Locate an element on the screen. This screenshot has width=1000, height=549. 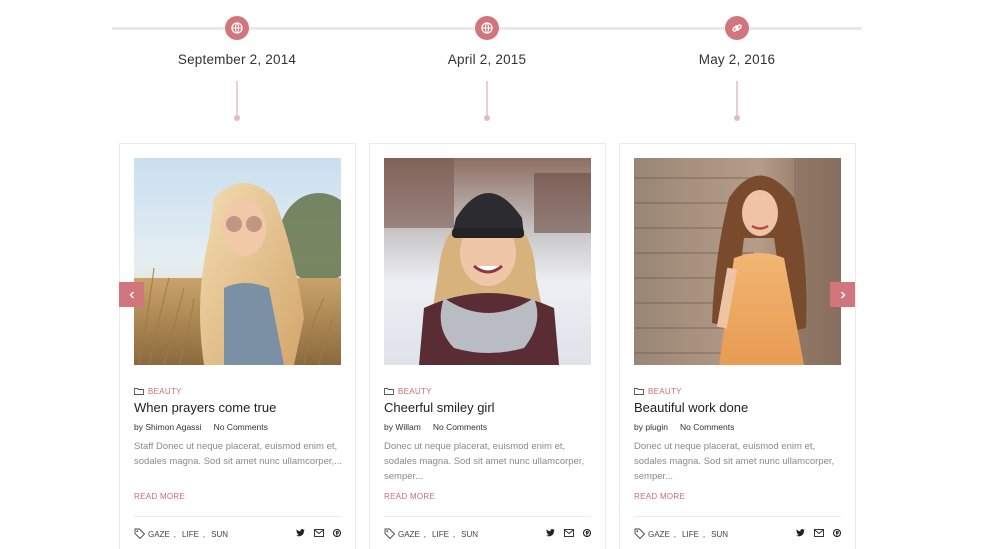
post-author: by Willam is located at coordinates (402, 427).